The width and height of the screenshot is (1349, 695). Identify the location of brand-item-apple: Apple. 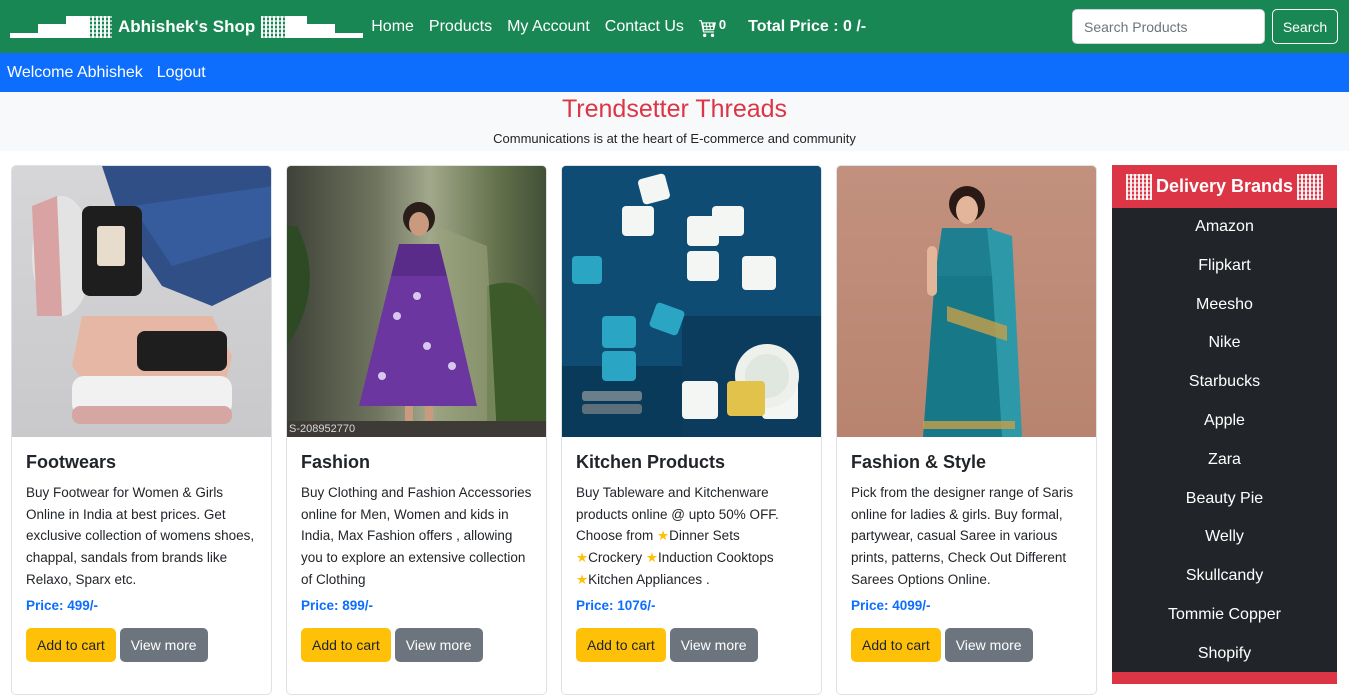
(1224, 421).